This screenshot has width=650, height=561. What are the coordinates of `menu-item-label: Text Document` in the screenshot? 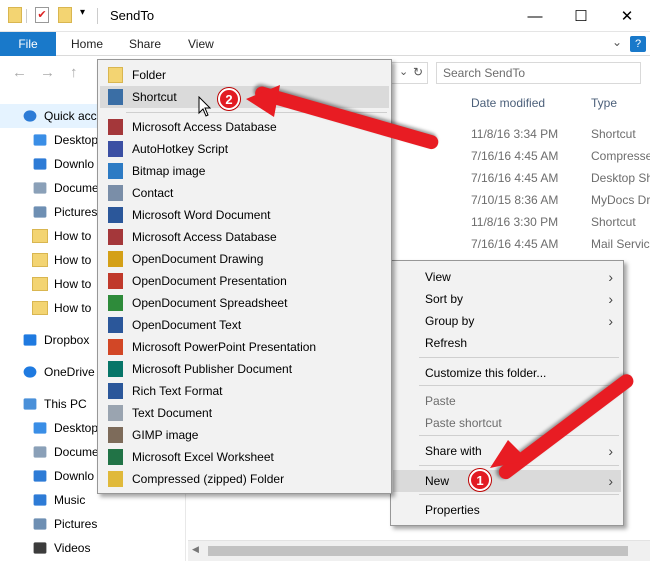 It's located at (172, 413).